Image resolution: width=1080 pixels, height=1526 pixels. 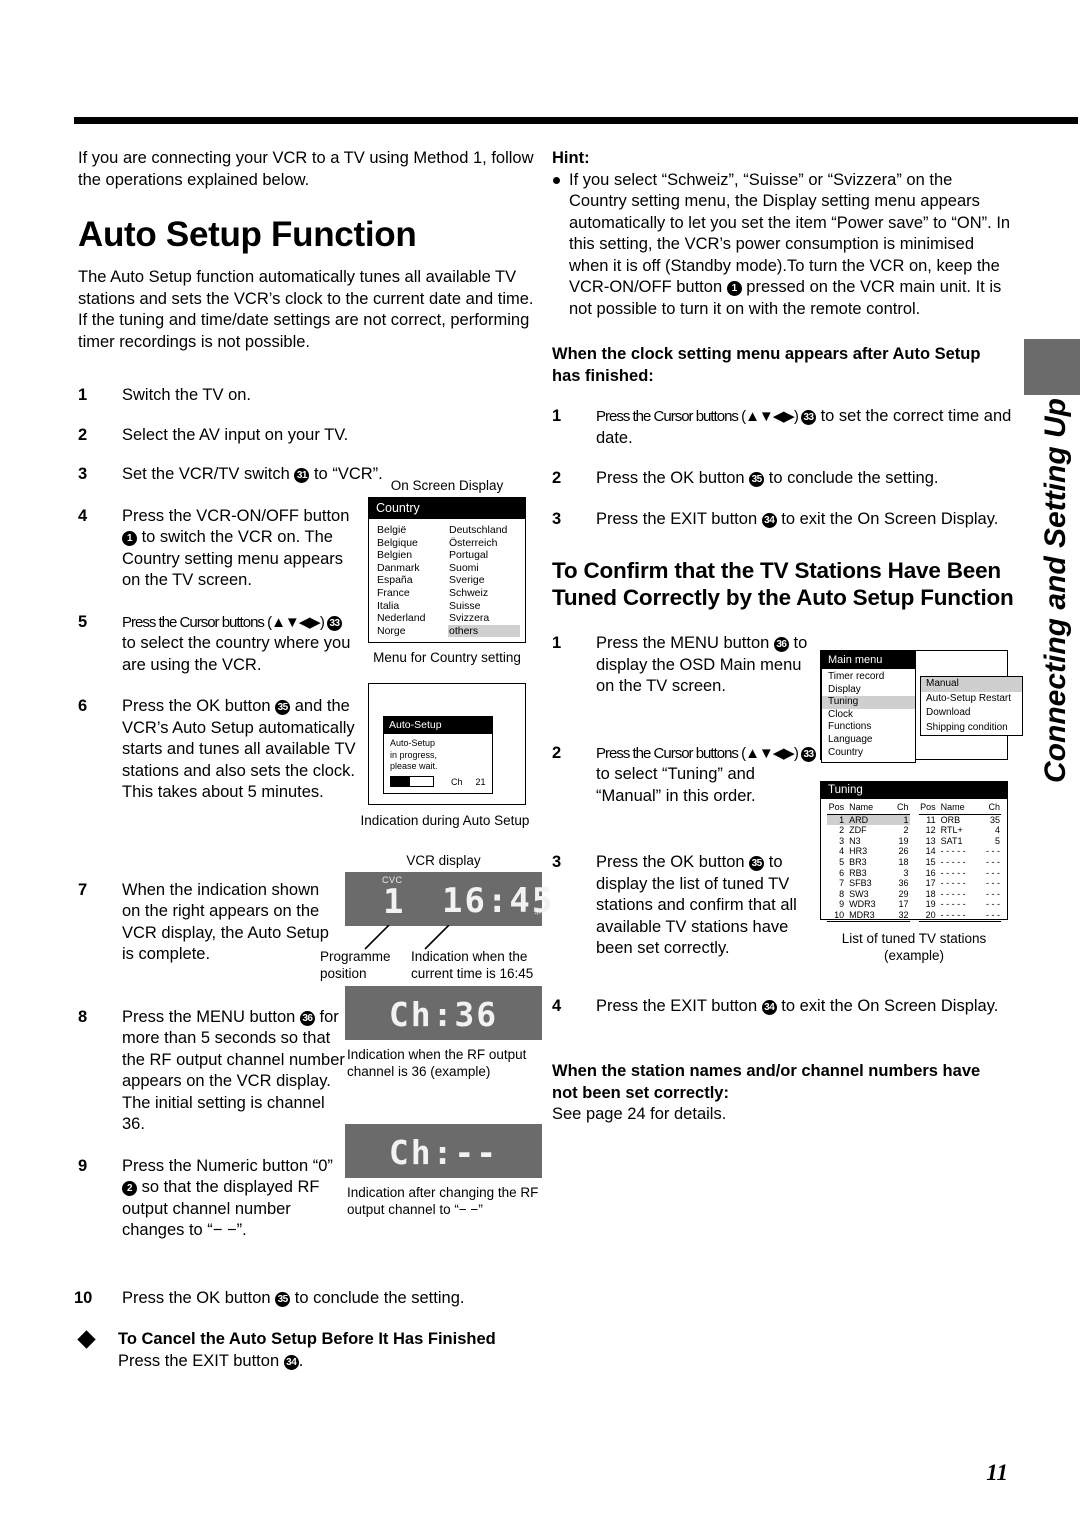 I want to click on country-item: Portugal, so click(x=484, y=555).